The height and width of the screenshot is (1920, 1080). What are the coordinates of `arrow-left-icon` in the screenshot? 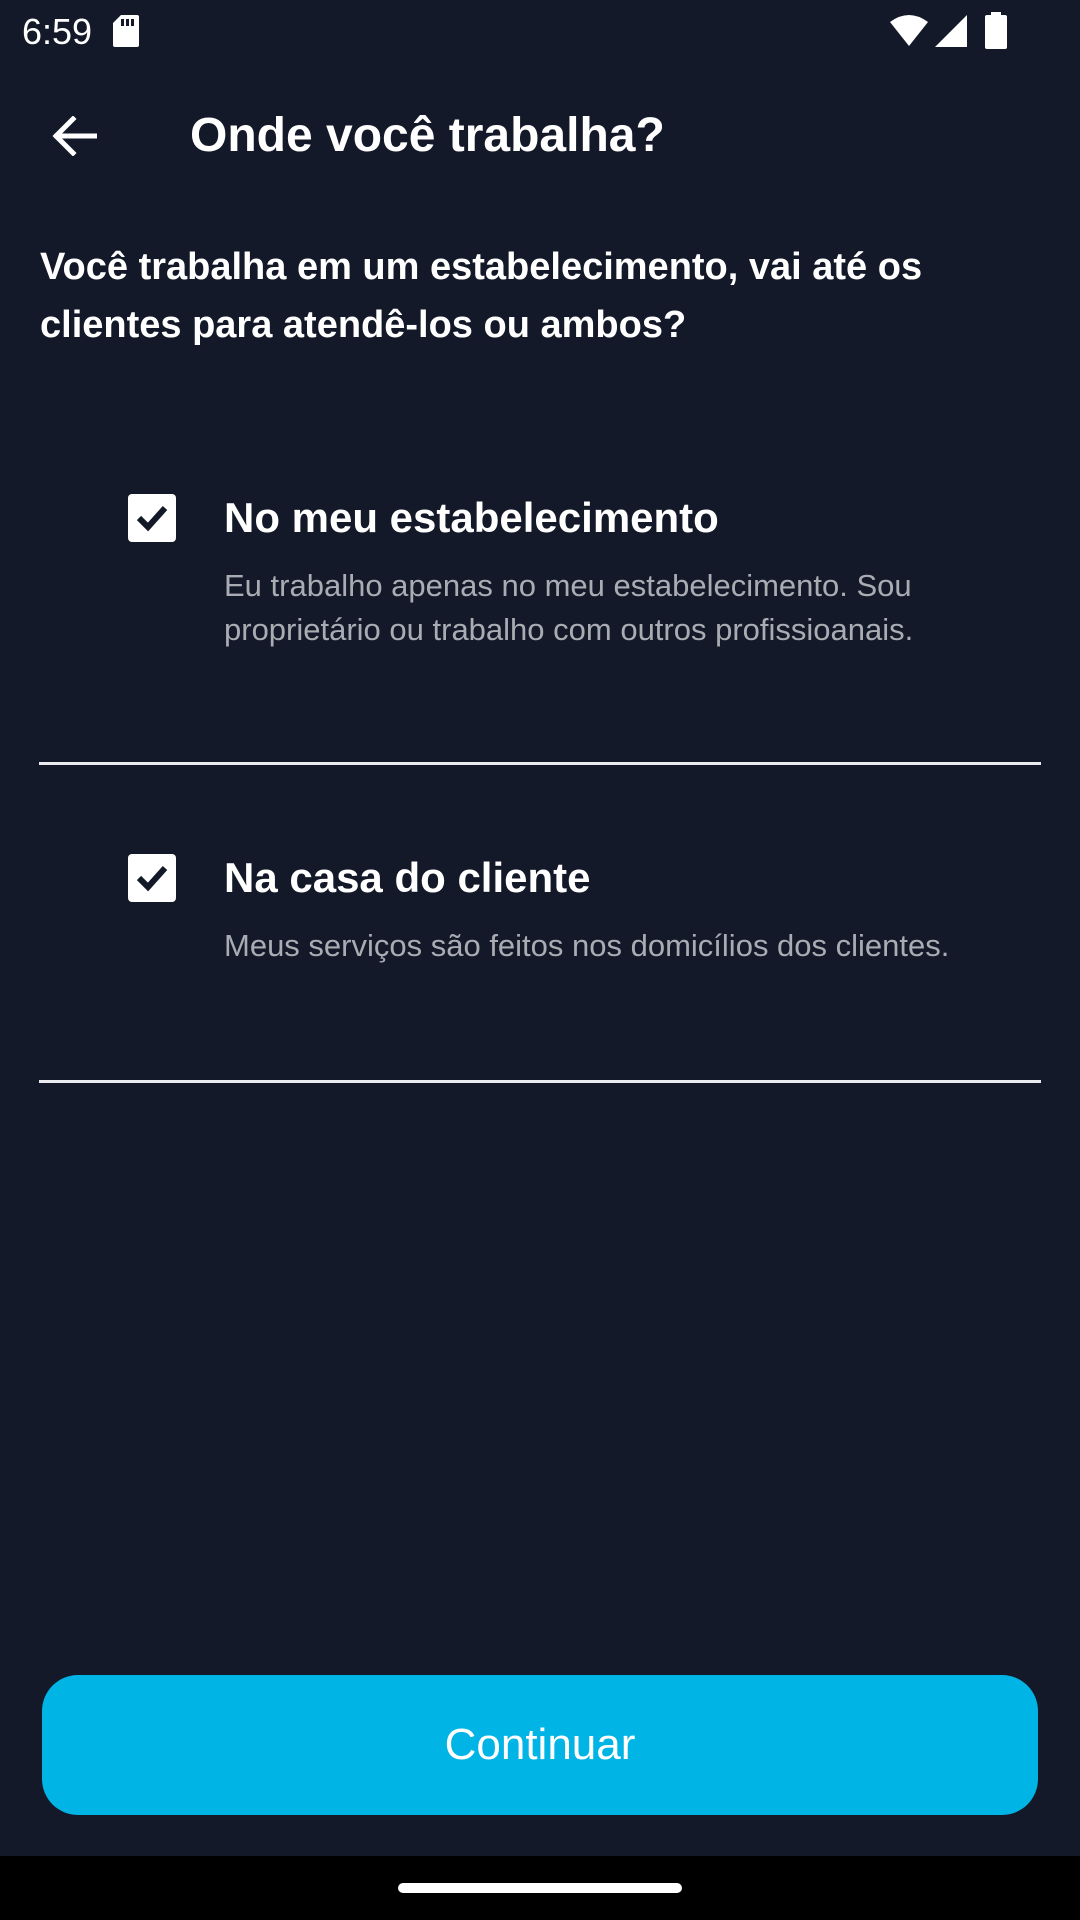 It's located at (74, 136).